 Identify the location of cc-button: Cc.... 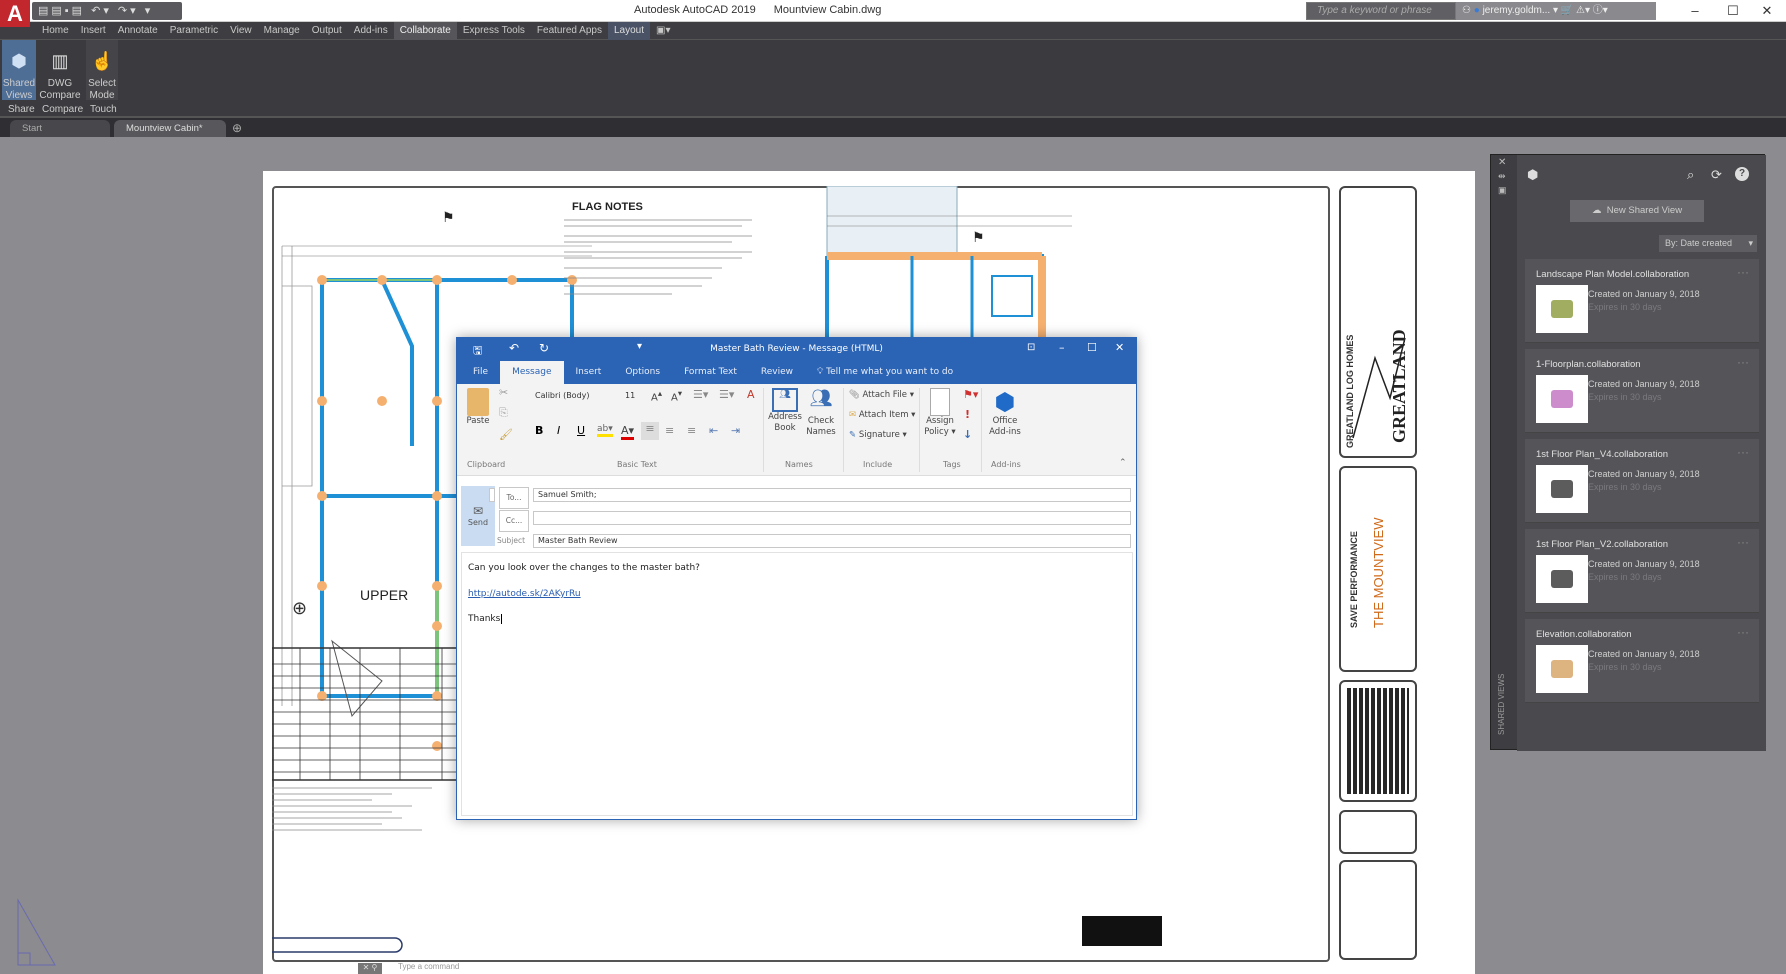
(514, 521).